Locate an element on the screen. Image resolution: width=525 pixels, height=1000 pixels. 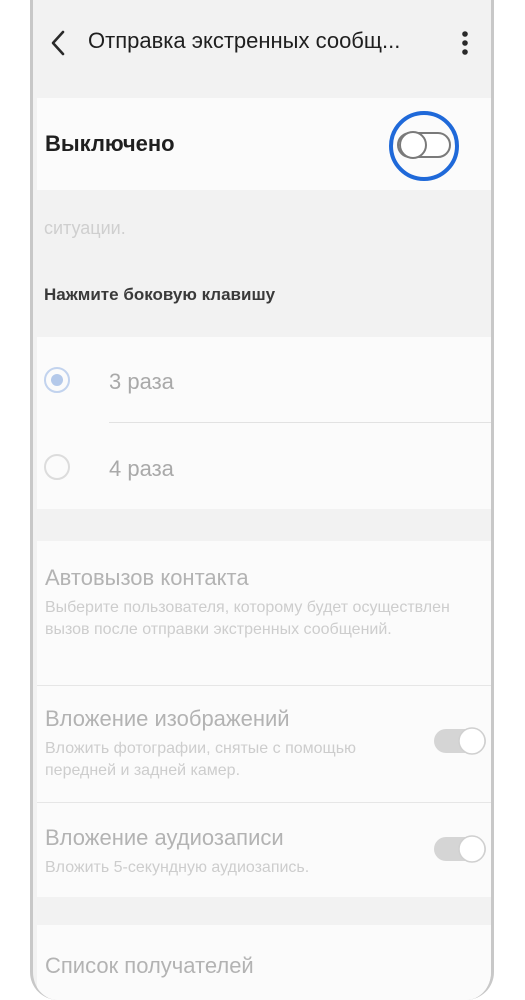
description-fragment: ситуации. is located at coordinates (85, 228).